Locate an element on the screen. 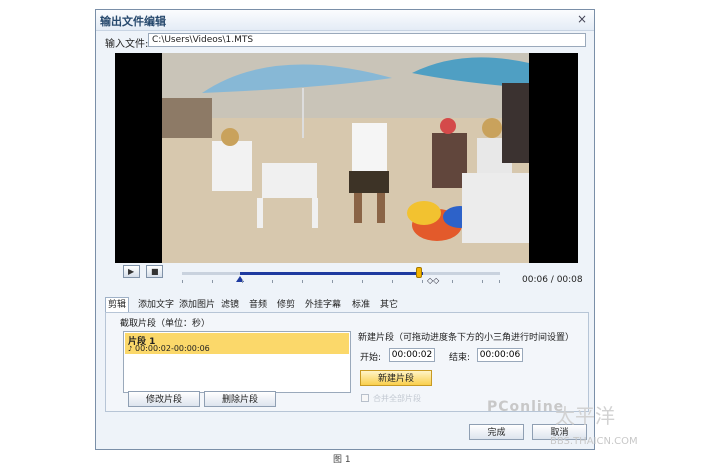 Image resolution: width=720 pixels, height=465 pixels. segment-icon: ♪ is located at coordinates (130, 349).